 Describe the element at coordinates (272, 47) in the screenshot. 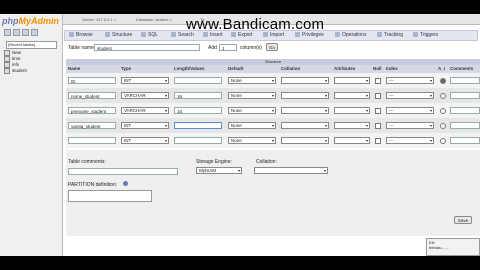

I see `go-button: Go` at that location.